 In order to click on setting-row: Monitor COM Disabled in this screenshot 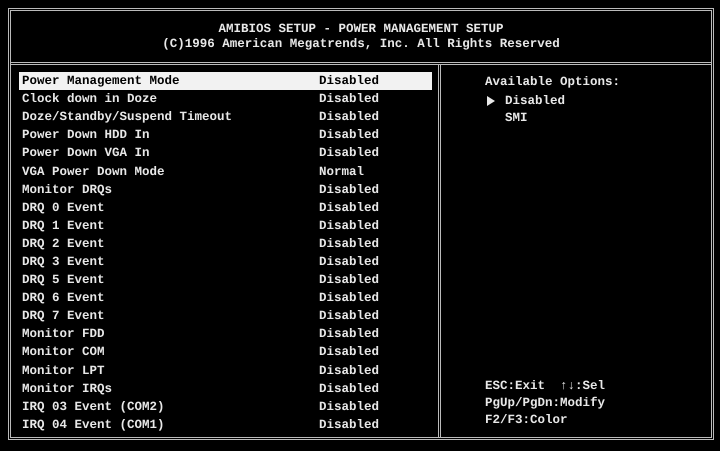, I will do `click(225, 352)`.